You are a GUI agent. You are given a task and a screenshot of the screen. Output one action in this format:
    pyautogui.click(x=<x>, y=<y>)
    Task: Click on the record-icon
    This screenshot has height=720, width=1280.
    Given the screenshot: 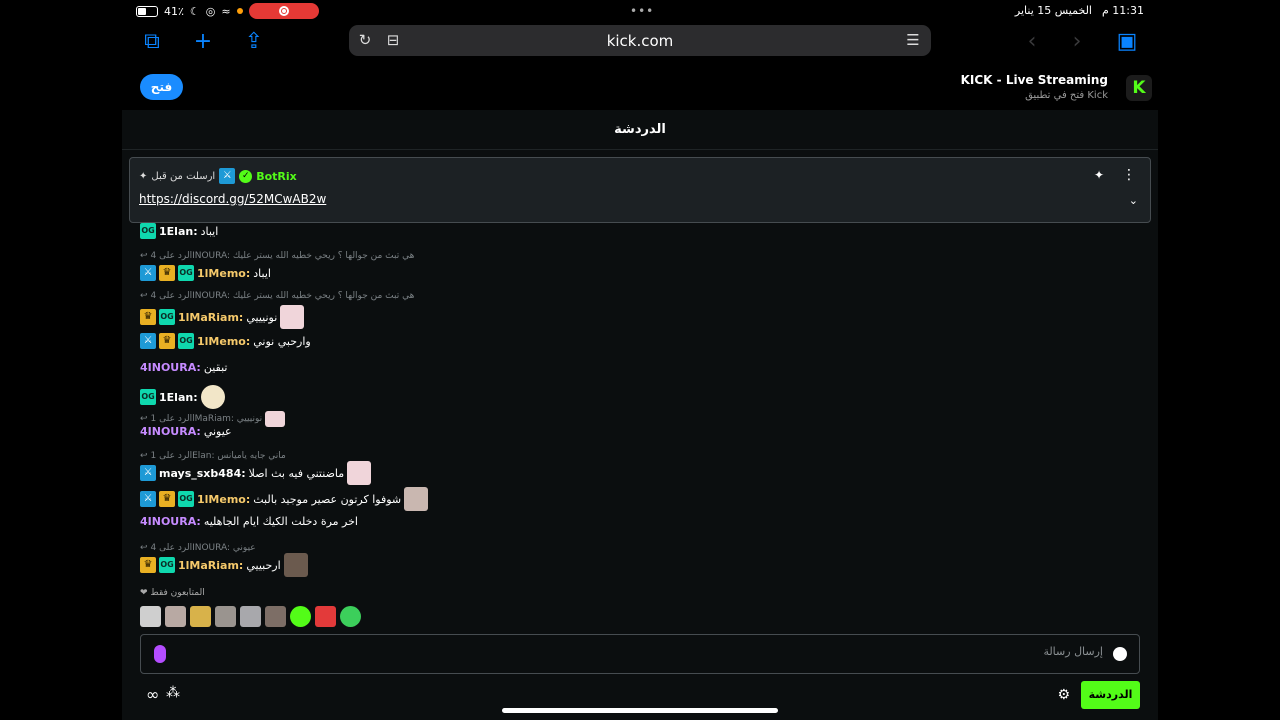 What is the action you would take?
    pyautogui.click(x=283, y=11)
    